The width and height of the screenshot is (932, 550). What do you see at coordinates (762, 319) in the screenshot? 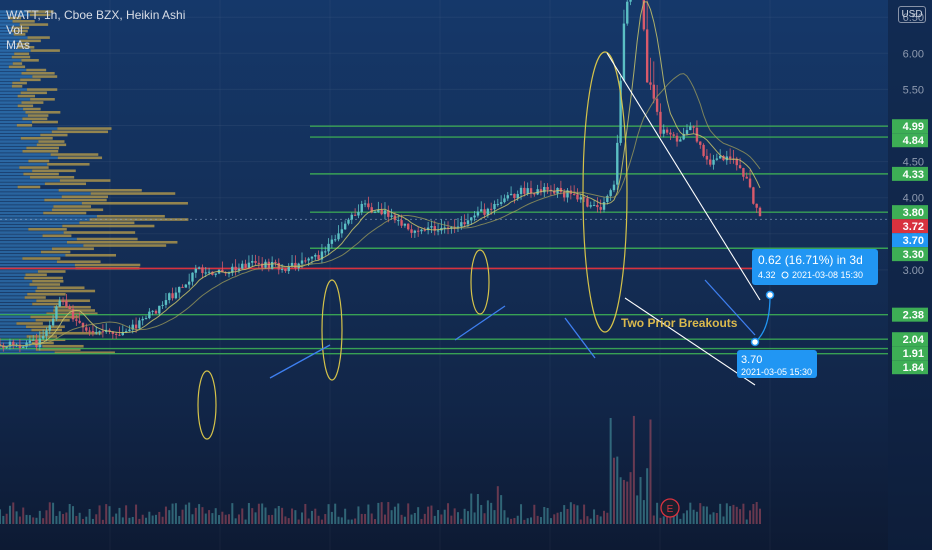
I see `projection-arc` at bounding box center [762, 319].